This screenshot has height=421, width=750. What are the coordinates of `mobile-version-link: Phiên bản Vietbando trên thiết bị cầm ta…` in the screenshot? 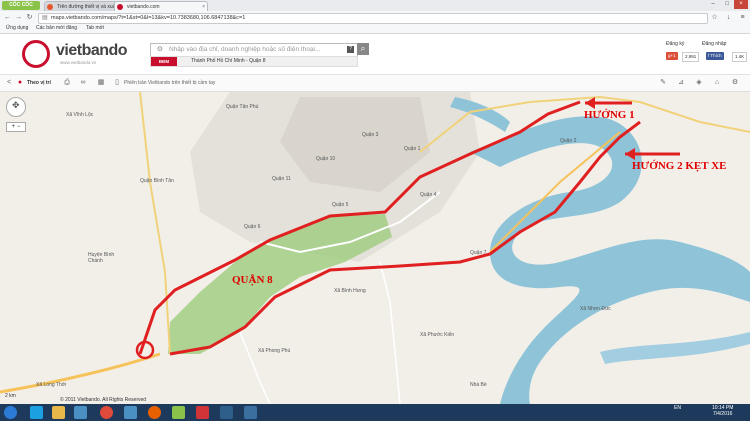 It's located at (169, 83).